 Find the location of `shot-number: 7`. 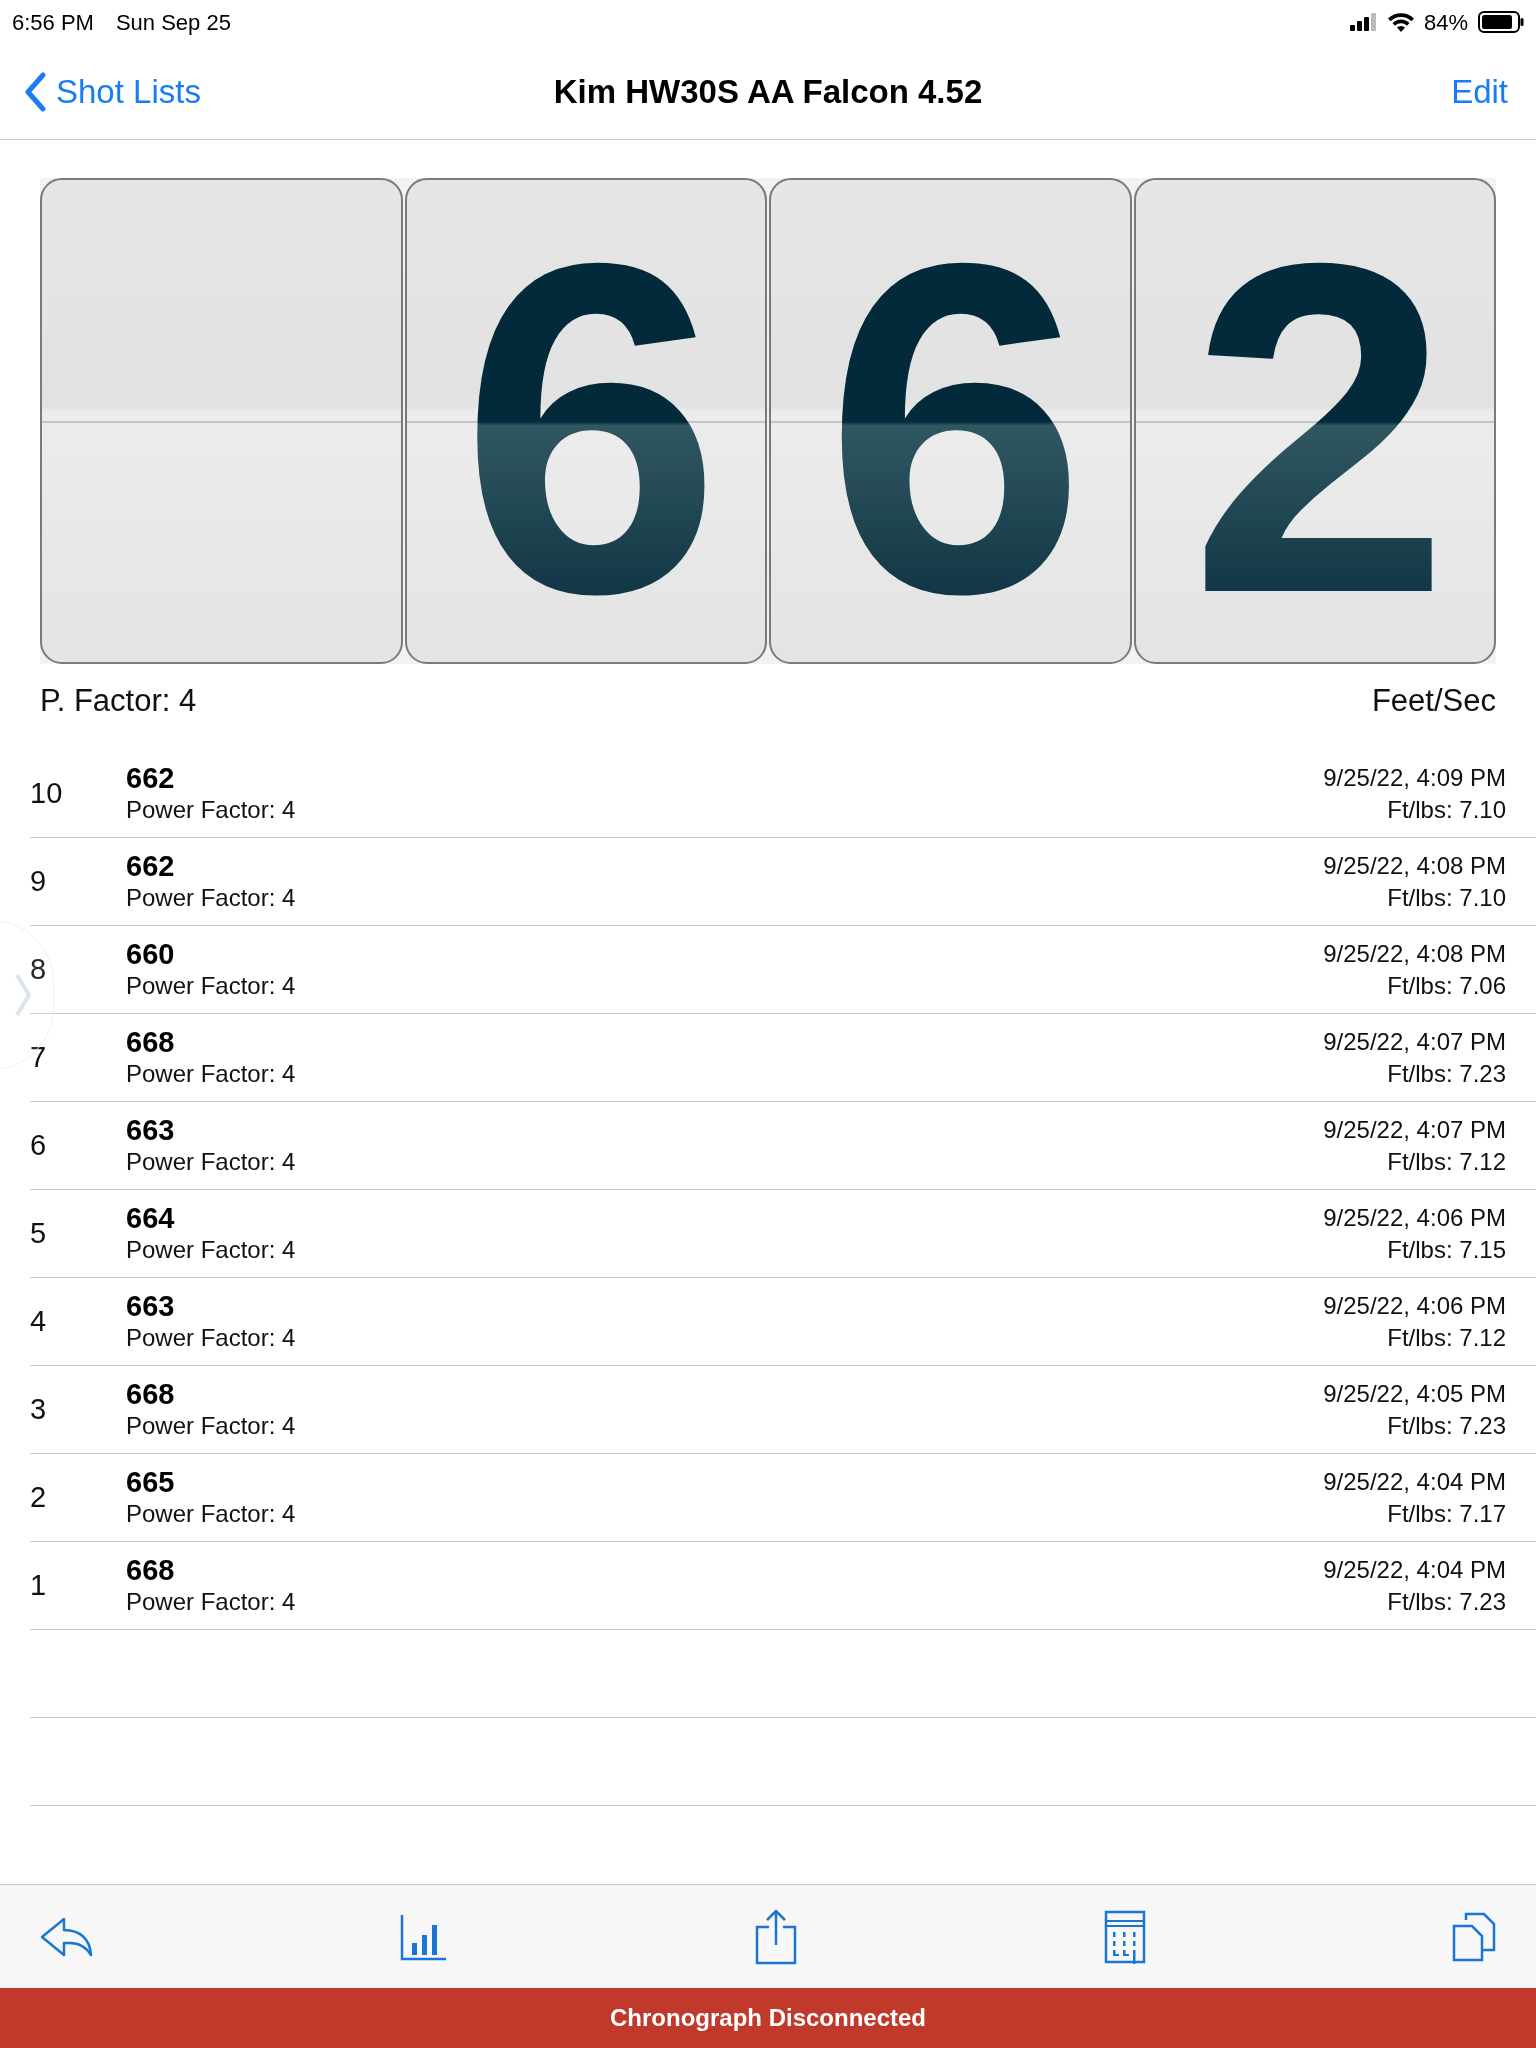

shot-number: 7 is located at coordinates (39, 1057).